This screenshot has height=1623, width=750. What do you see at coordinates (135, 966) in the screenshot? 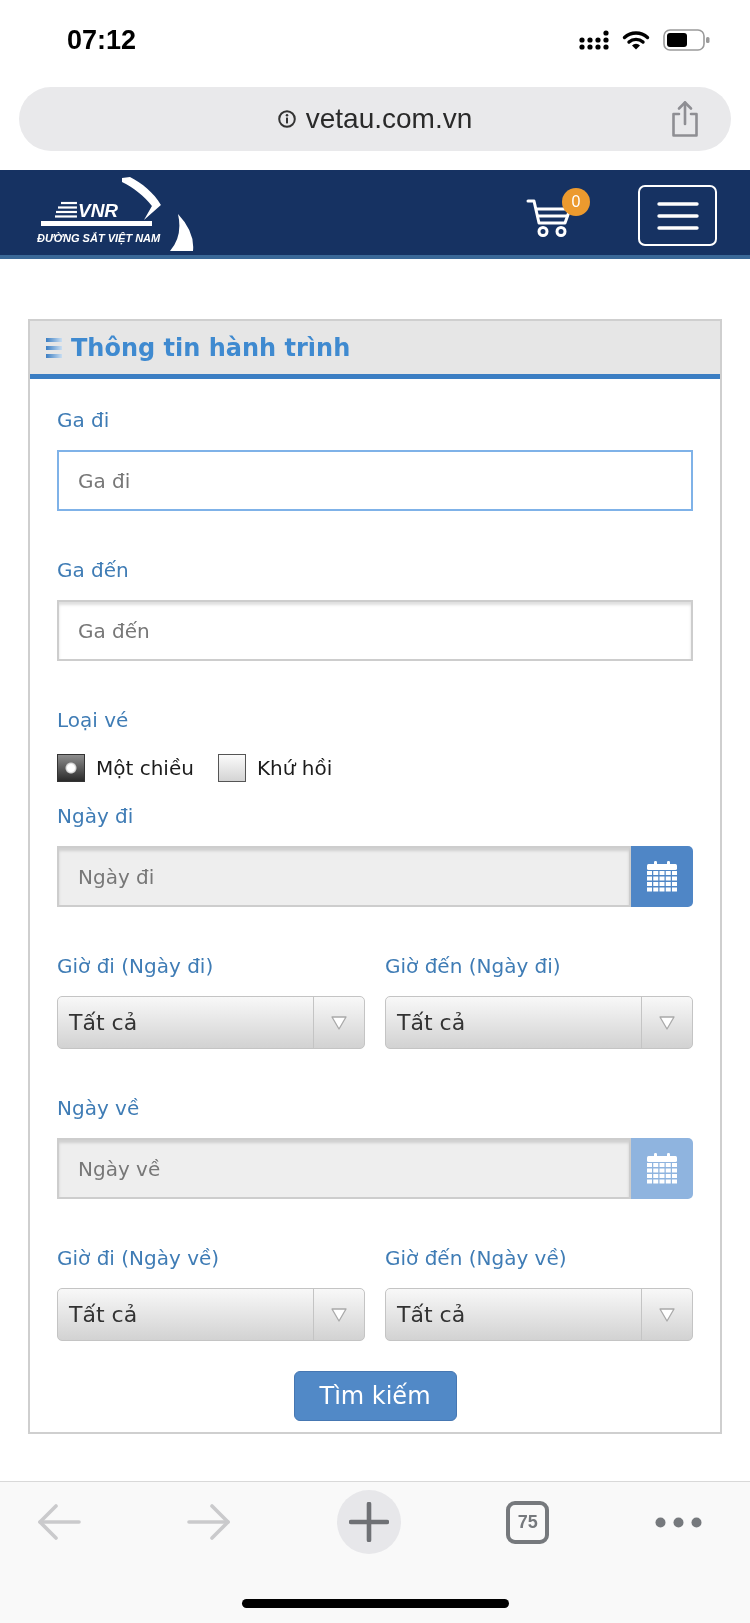
I see `field-label: Giờ đi (Ngày đi)` at bounding box center [135, 966].